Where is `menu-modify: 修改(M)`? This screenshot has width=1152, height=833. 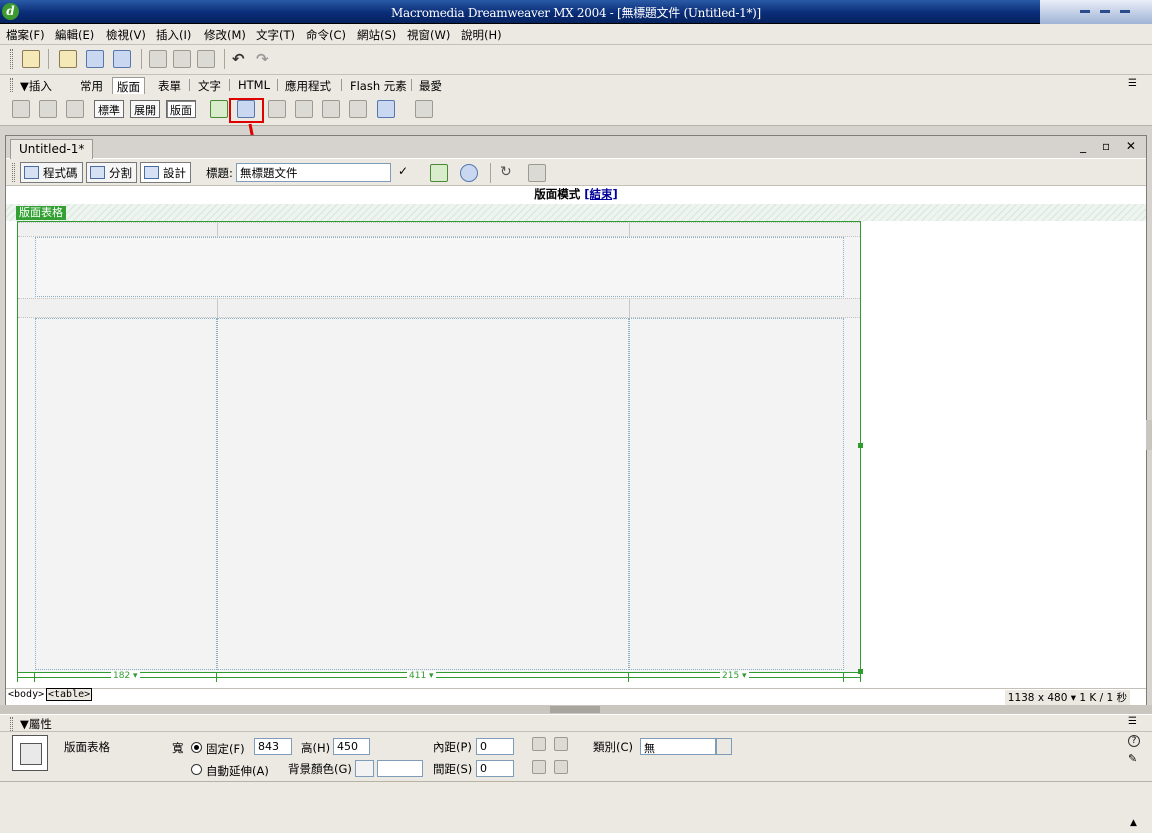 menu-modify: 修改(M) is located at coordinates (225, 35).